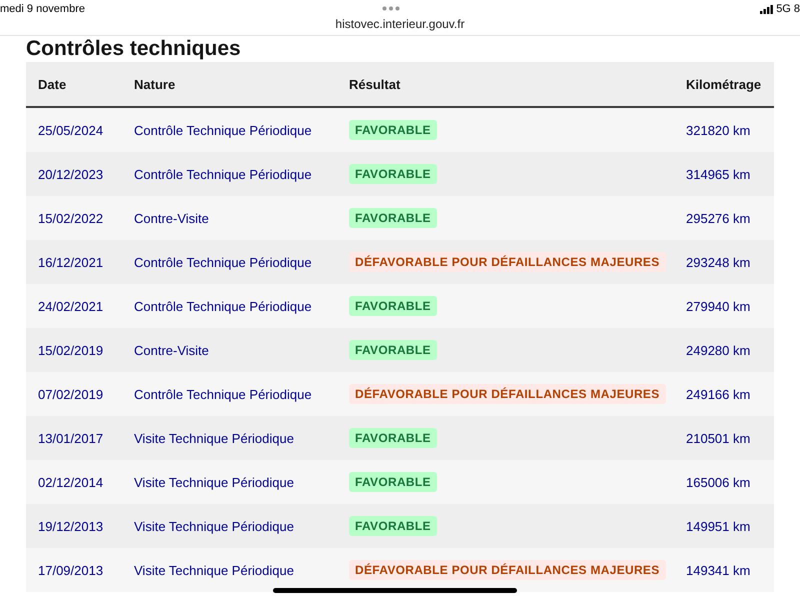 The image size is (800, 600). Describe the element at coordinates (718, 262) in the screenshot. I see `mileage-cell: 293248 km` at that location.